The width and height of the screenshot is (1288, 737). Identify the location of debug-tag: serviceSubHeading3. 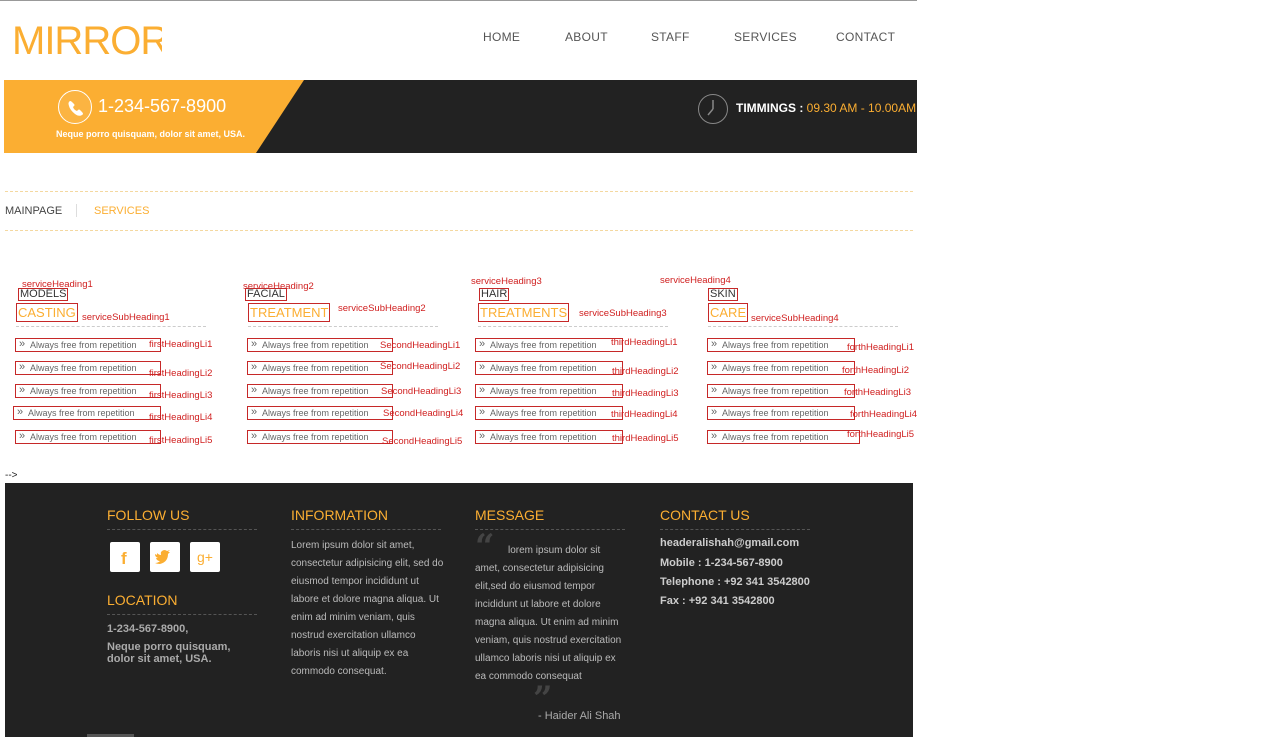
(623, 313).